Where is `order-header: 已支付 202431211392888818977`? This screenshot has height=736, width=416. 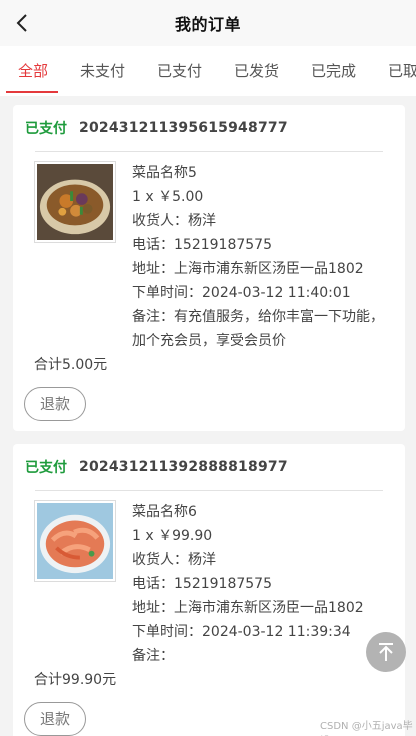
order-header: 已支付 202431211392888818977 is located at coordinates (156, 467).